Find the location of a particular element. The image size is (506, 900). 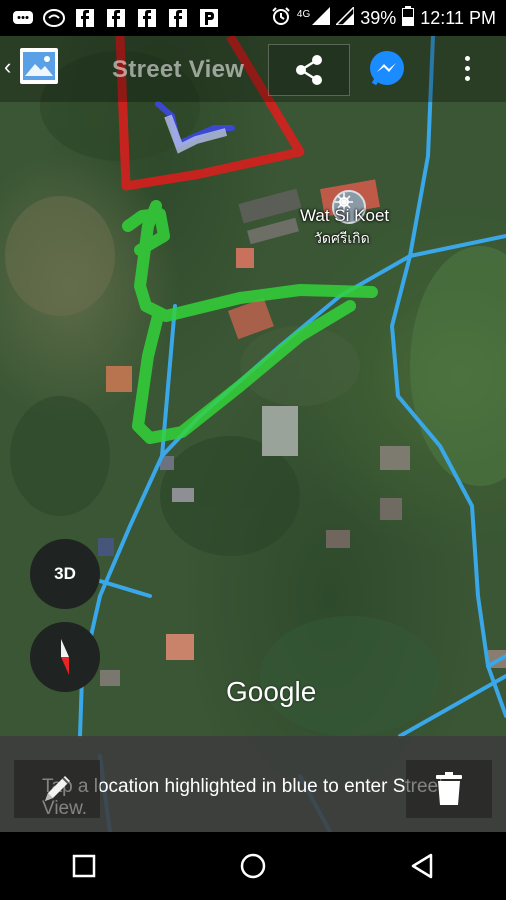

home-circle-icon is located at coordinates (253, 866).